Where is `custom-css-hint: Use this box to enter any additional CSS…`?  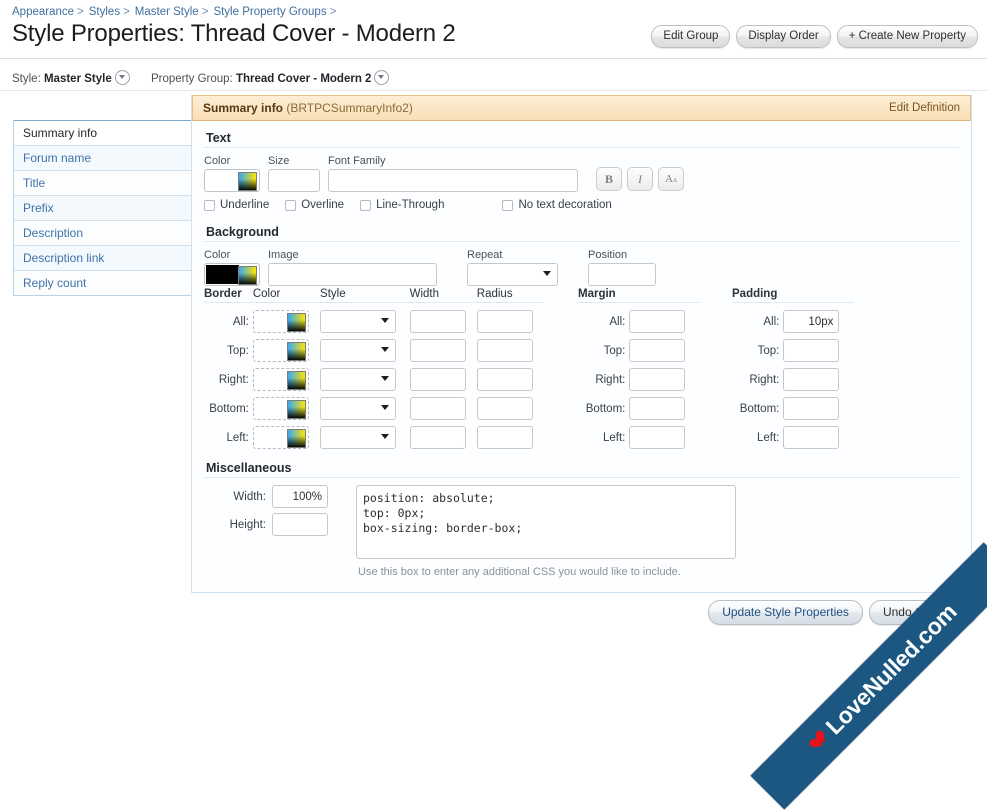
custom-css-hint: Use this box to enter any additional CSS… is located at coordinates (519, 572).